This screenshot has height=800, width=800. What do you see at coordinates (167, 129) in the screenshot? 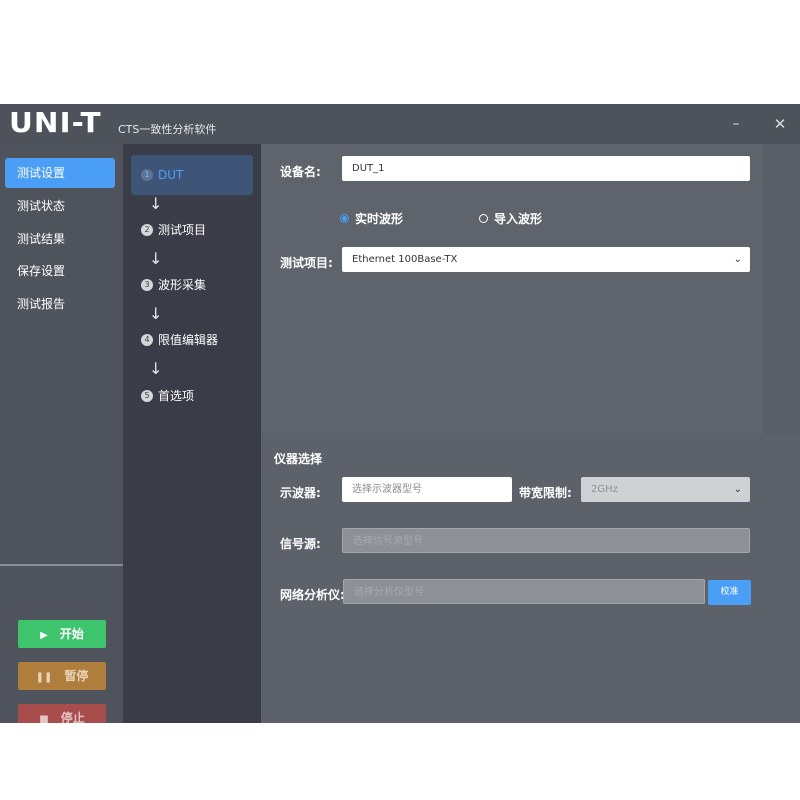
I see `app-title: CTS一致性分析软件` at bounding box center [167, 129].